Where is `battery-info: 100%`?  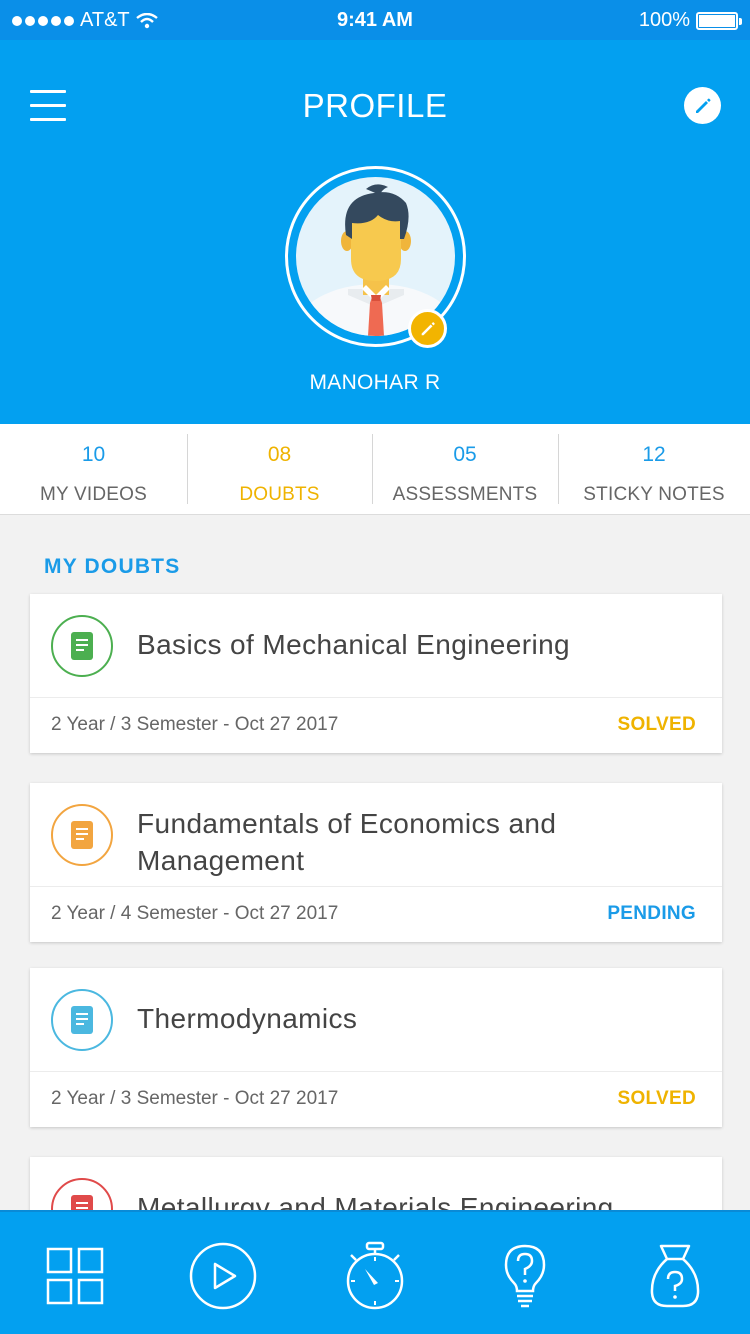
battery-info: 100% is located at coordinates (690, 20).